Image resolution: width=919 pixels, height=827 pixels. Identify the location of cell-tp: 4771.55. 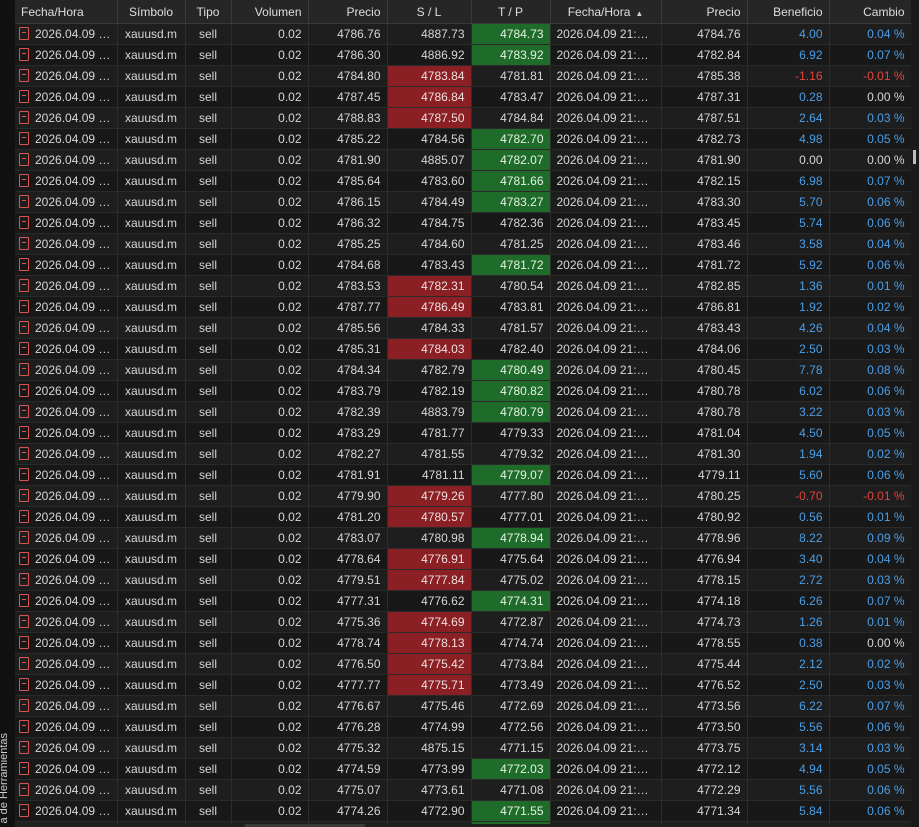
(511, 811).